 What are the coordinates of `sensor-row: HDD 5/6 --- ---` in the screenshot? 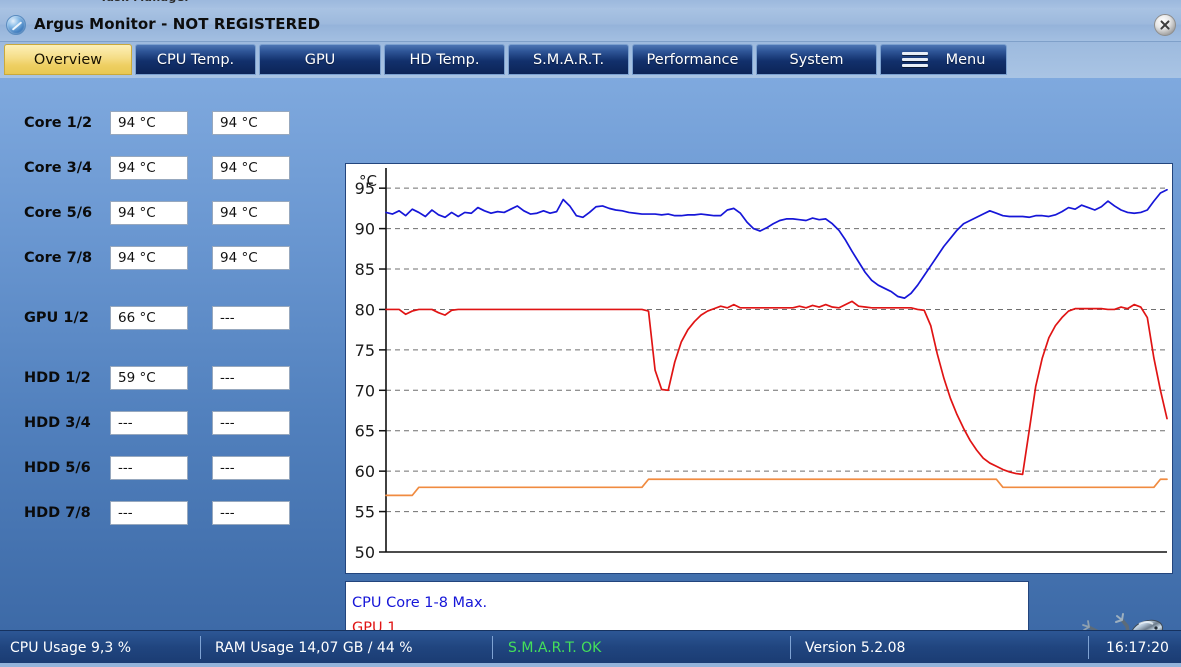 It's located at (165, 468).